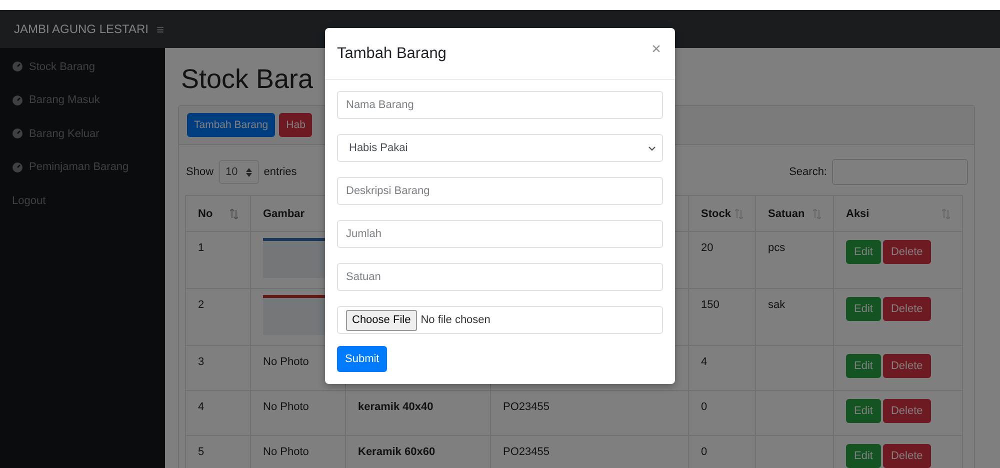  What do you see at coordinates (500, 148) in the screenshot?
I see `select-field: Habis Pakai` at bounding box center [500, 148].